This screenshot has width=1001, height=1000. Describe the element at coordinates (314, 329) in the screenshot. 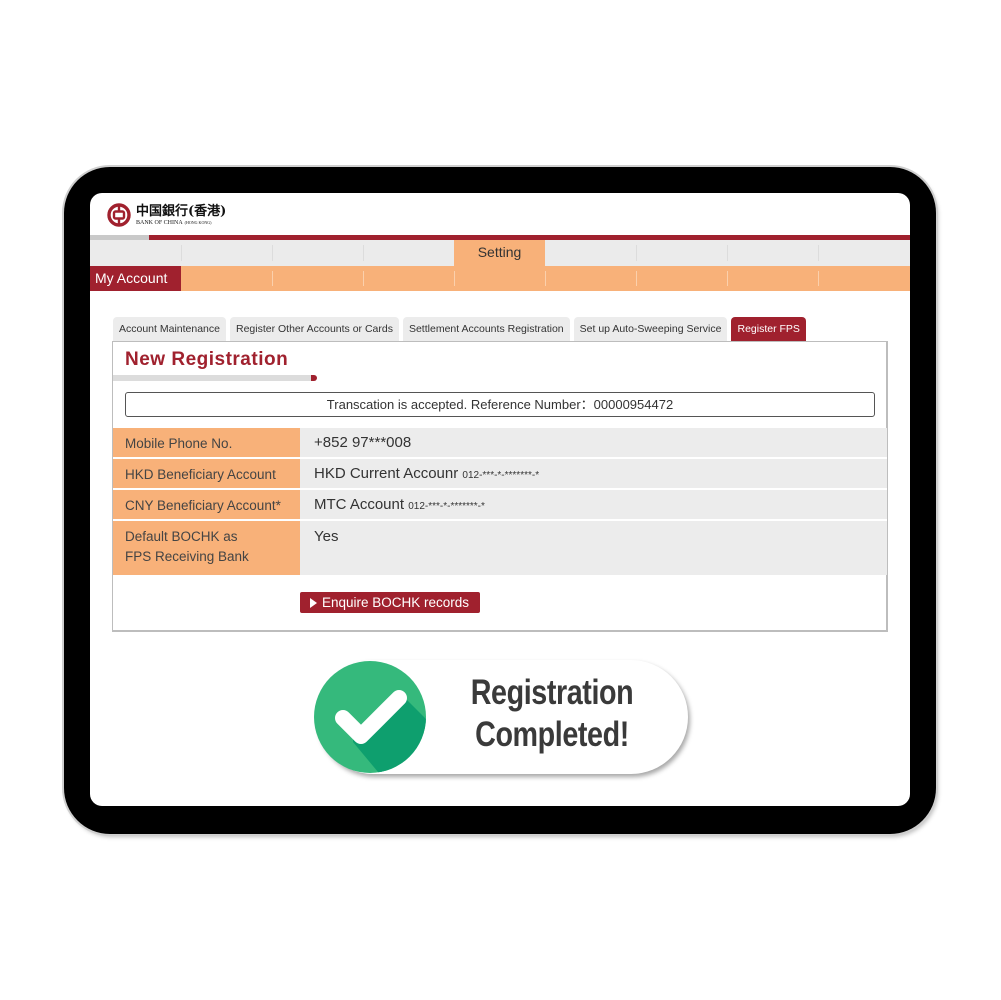

I see `tab-register-other-accounts: Register Other Accounts or Cards` at that location.